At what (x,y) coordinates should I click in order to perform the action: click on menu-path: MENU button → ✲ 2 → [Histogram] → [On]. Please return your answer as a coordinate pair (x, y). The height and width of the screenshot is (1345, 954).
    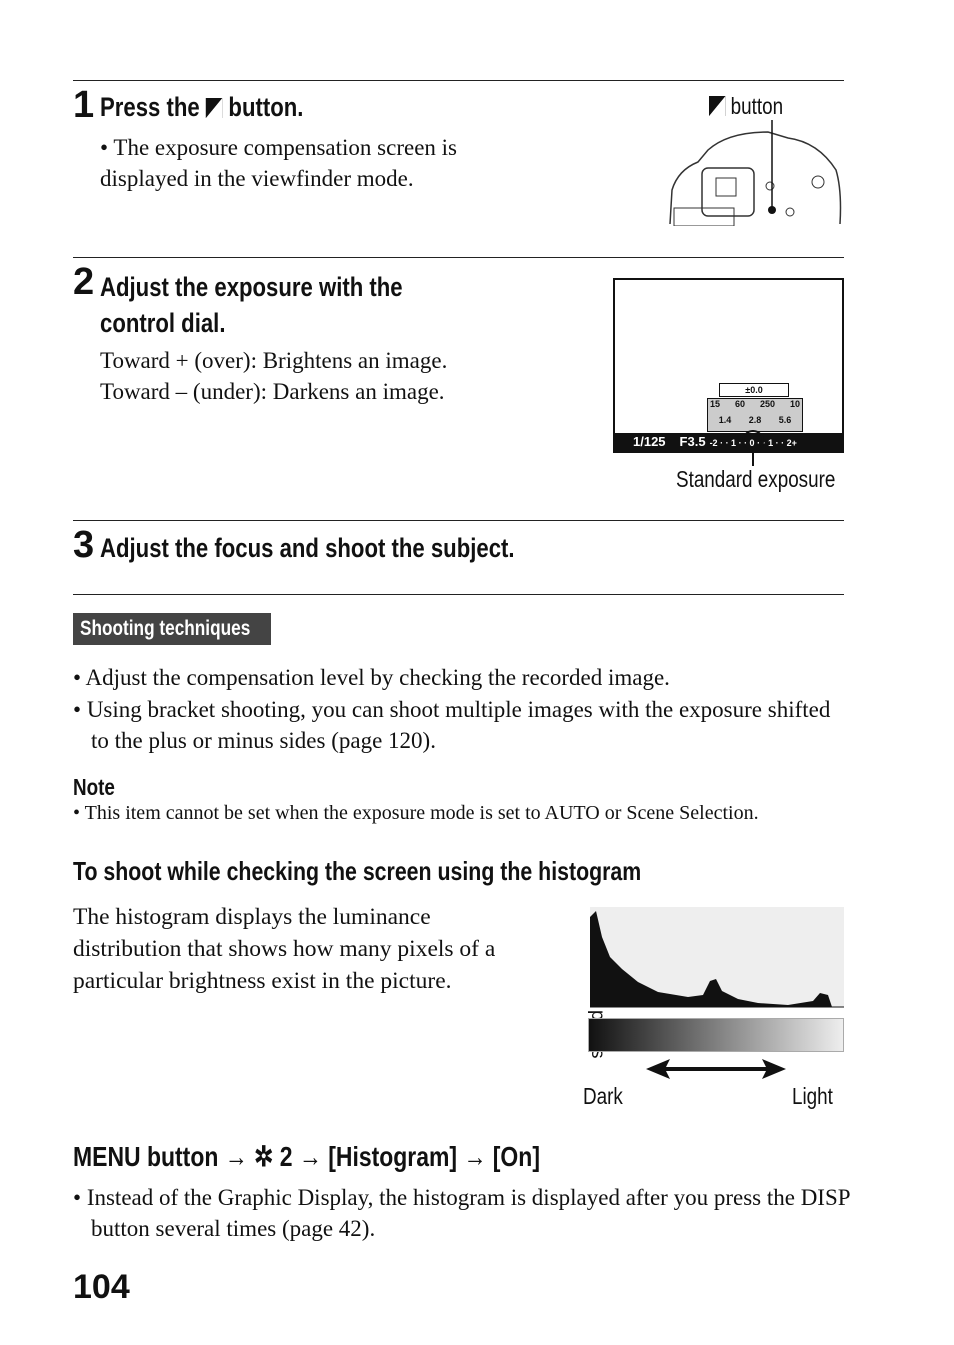
    Looking at the image, I should click on (306, 1156).